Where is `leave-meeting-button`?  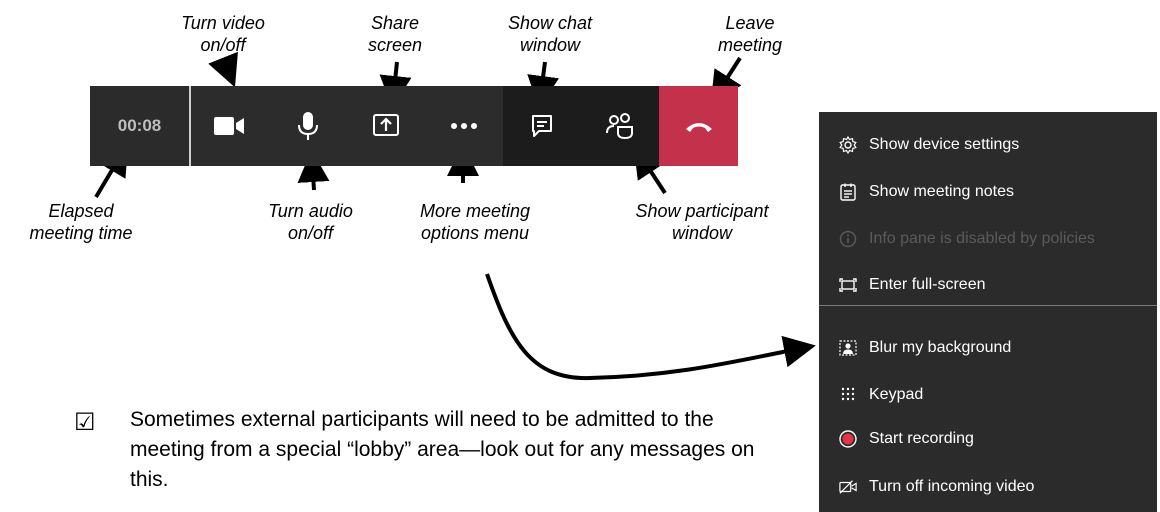
leave-meeting-button is located at coordinates (698, 126).